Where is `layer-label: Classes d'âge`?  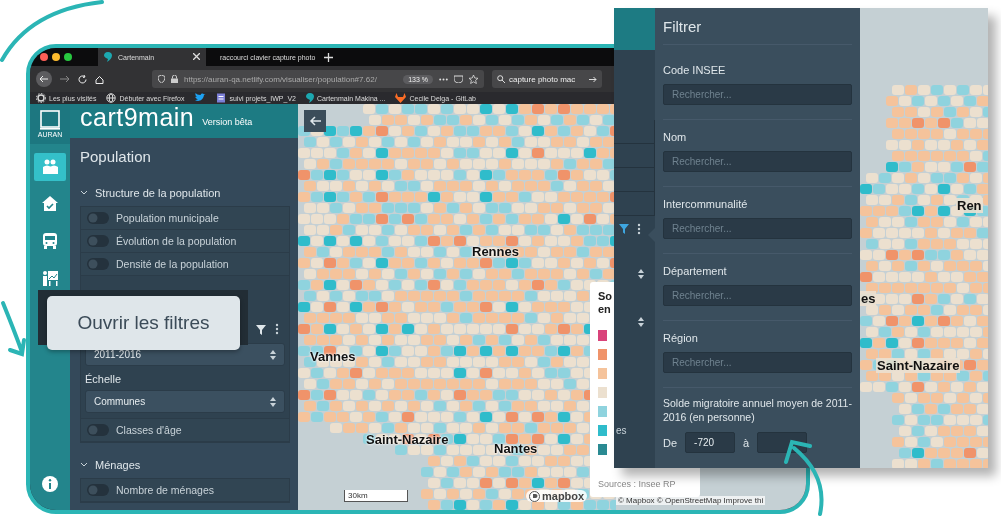
layer-label: Classes d'âge is located at coordinates (149, 430).